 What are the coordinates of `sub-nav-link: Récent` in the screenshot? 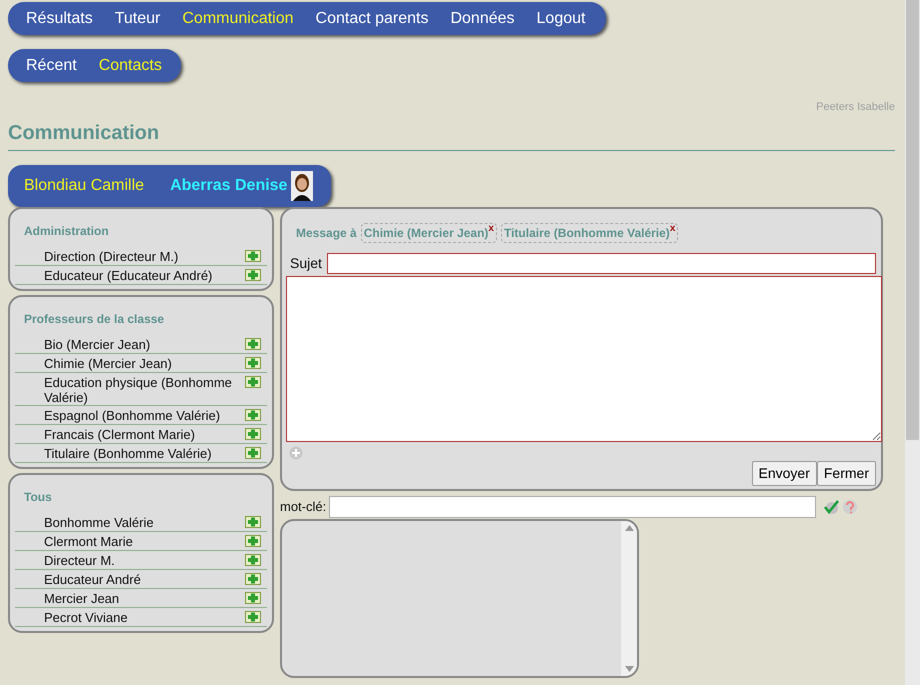 It's located at (51, 65).